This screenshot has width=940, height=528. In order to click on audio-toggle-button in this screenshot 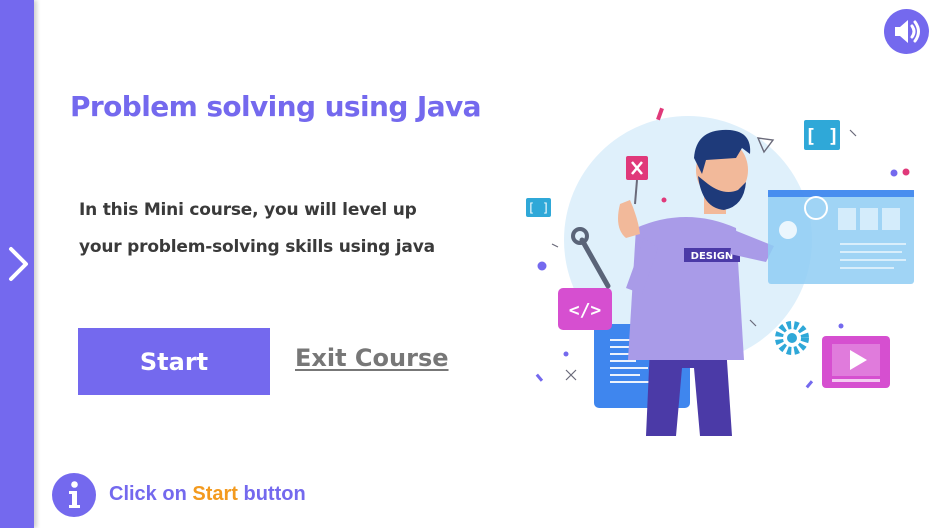, I will do `click(906, 31)`.